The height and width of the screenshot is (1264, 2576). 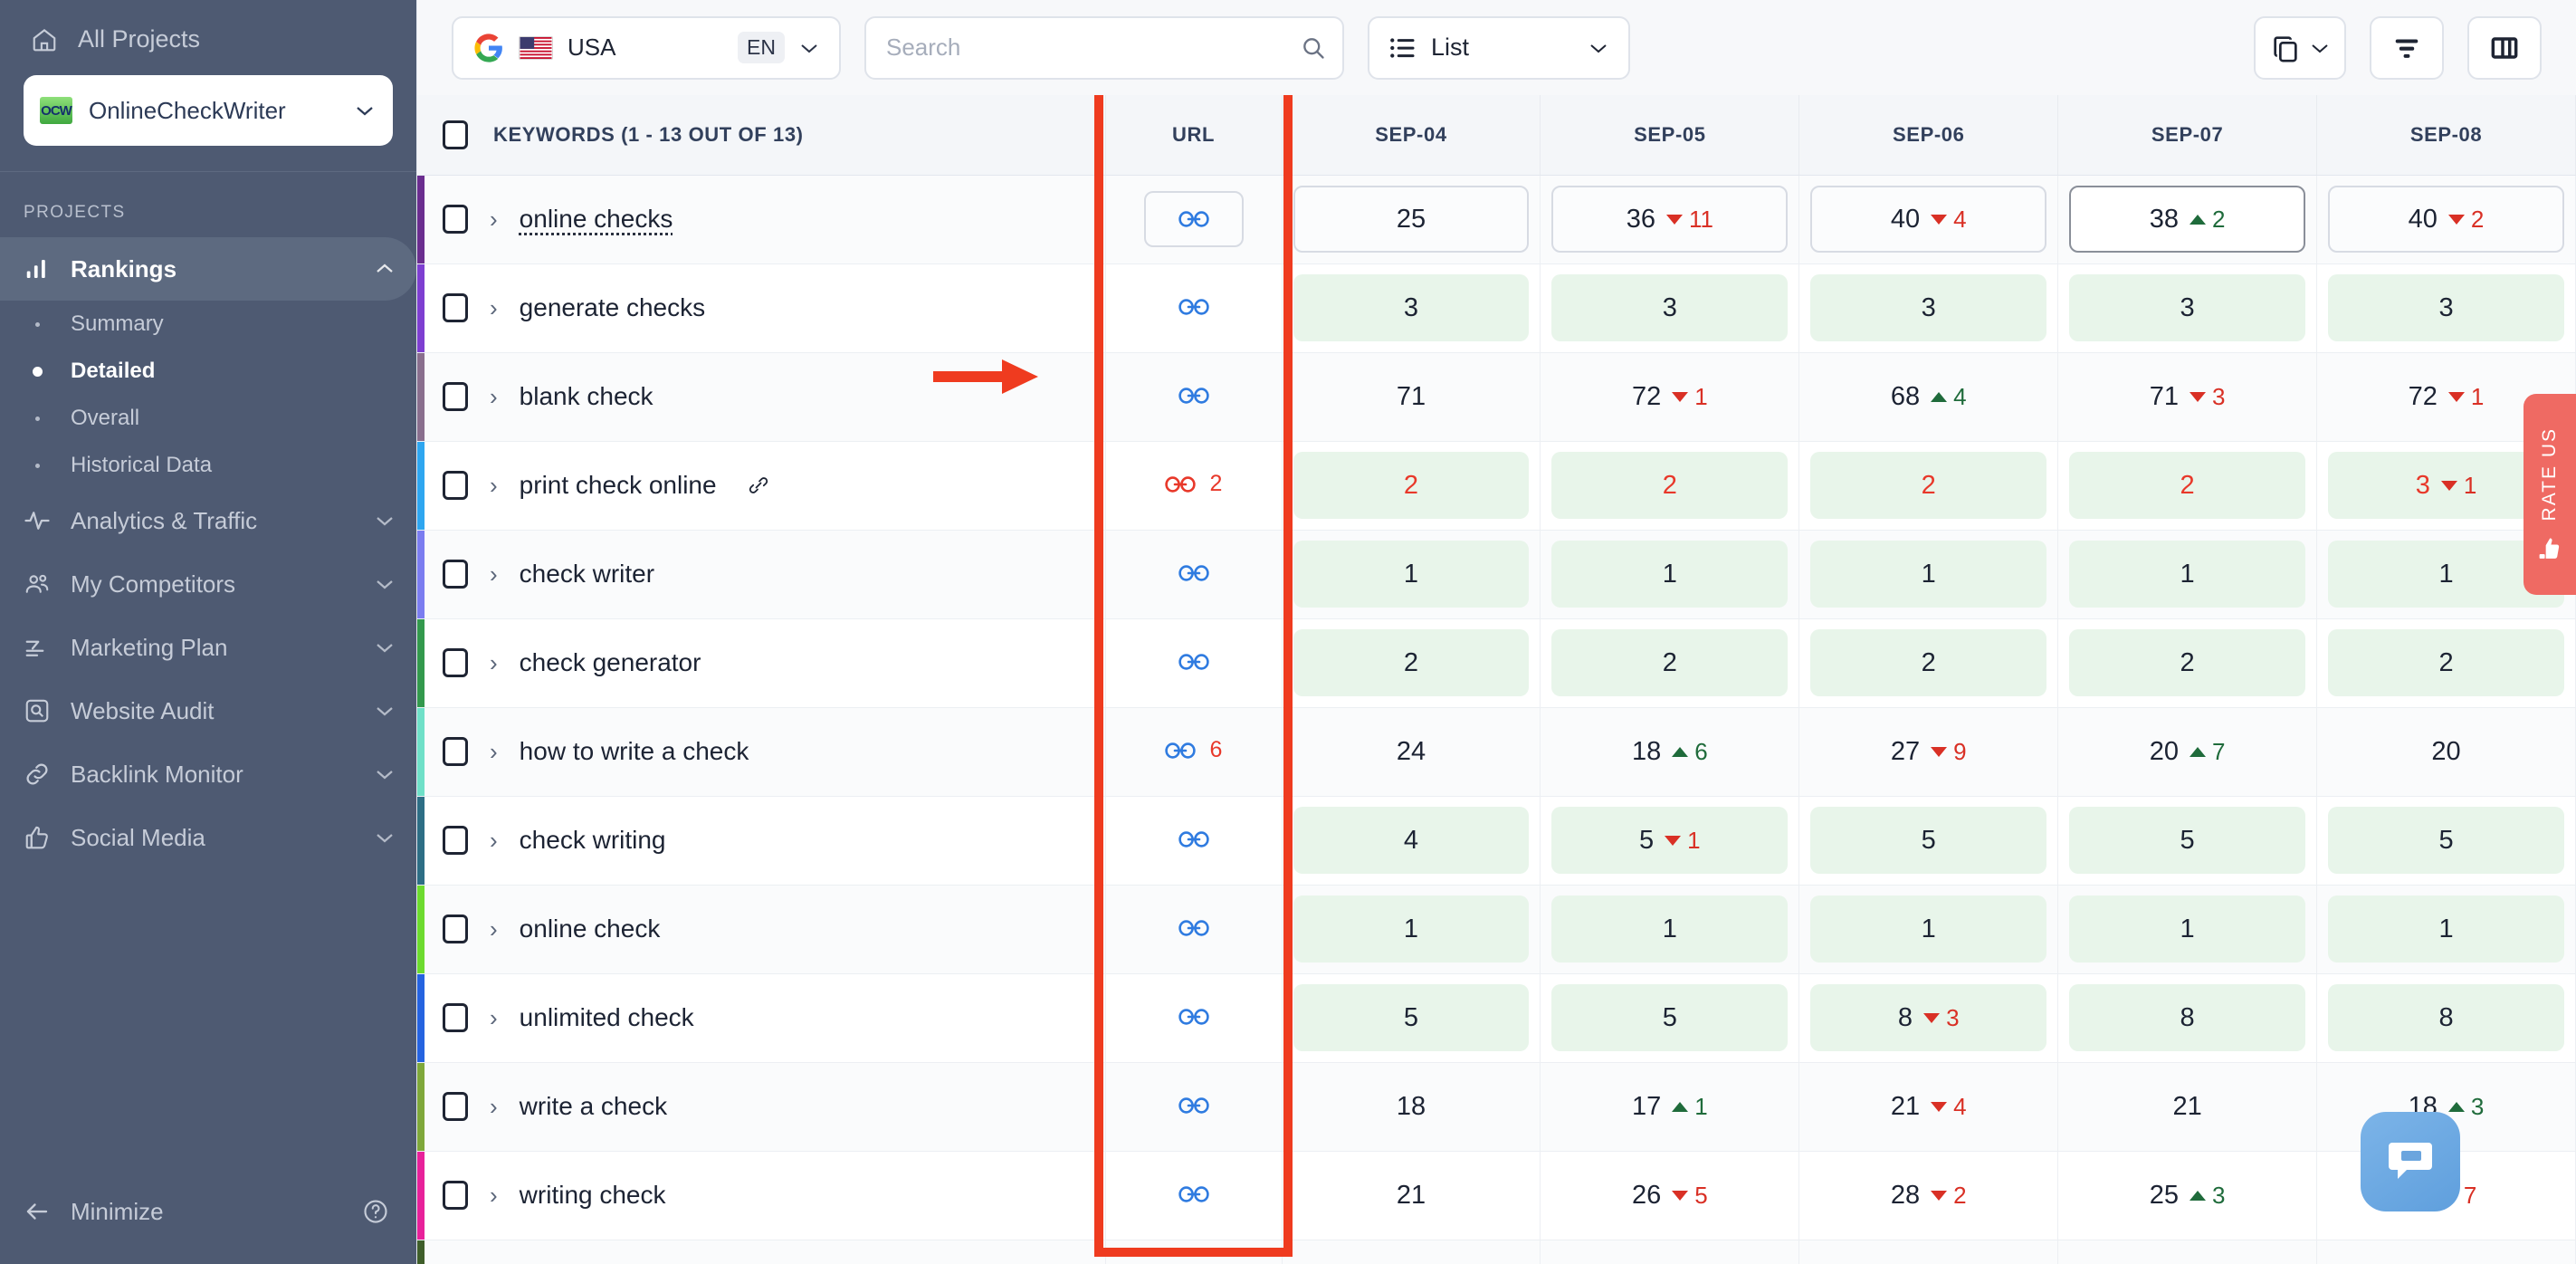 I want to click on table-row: › blank check 71 72 1 68 4 71 3 72 1, so click(x=1497, y=397).